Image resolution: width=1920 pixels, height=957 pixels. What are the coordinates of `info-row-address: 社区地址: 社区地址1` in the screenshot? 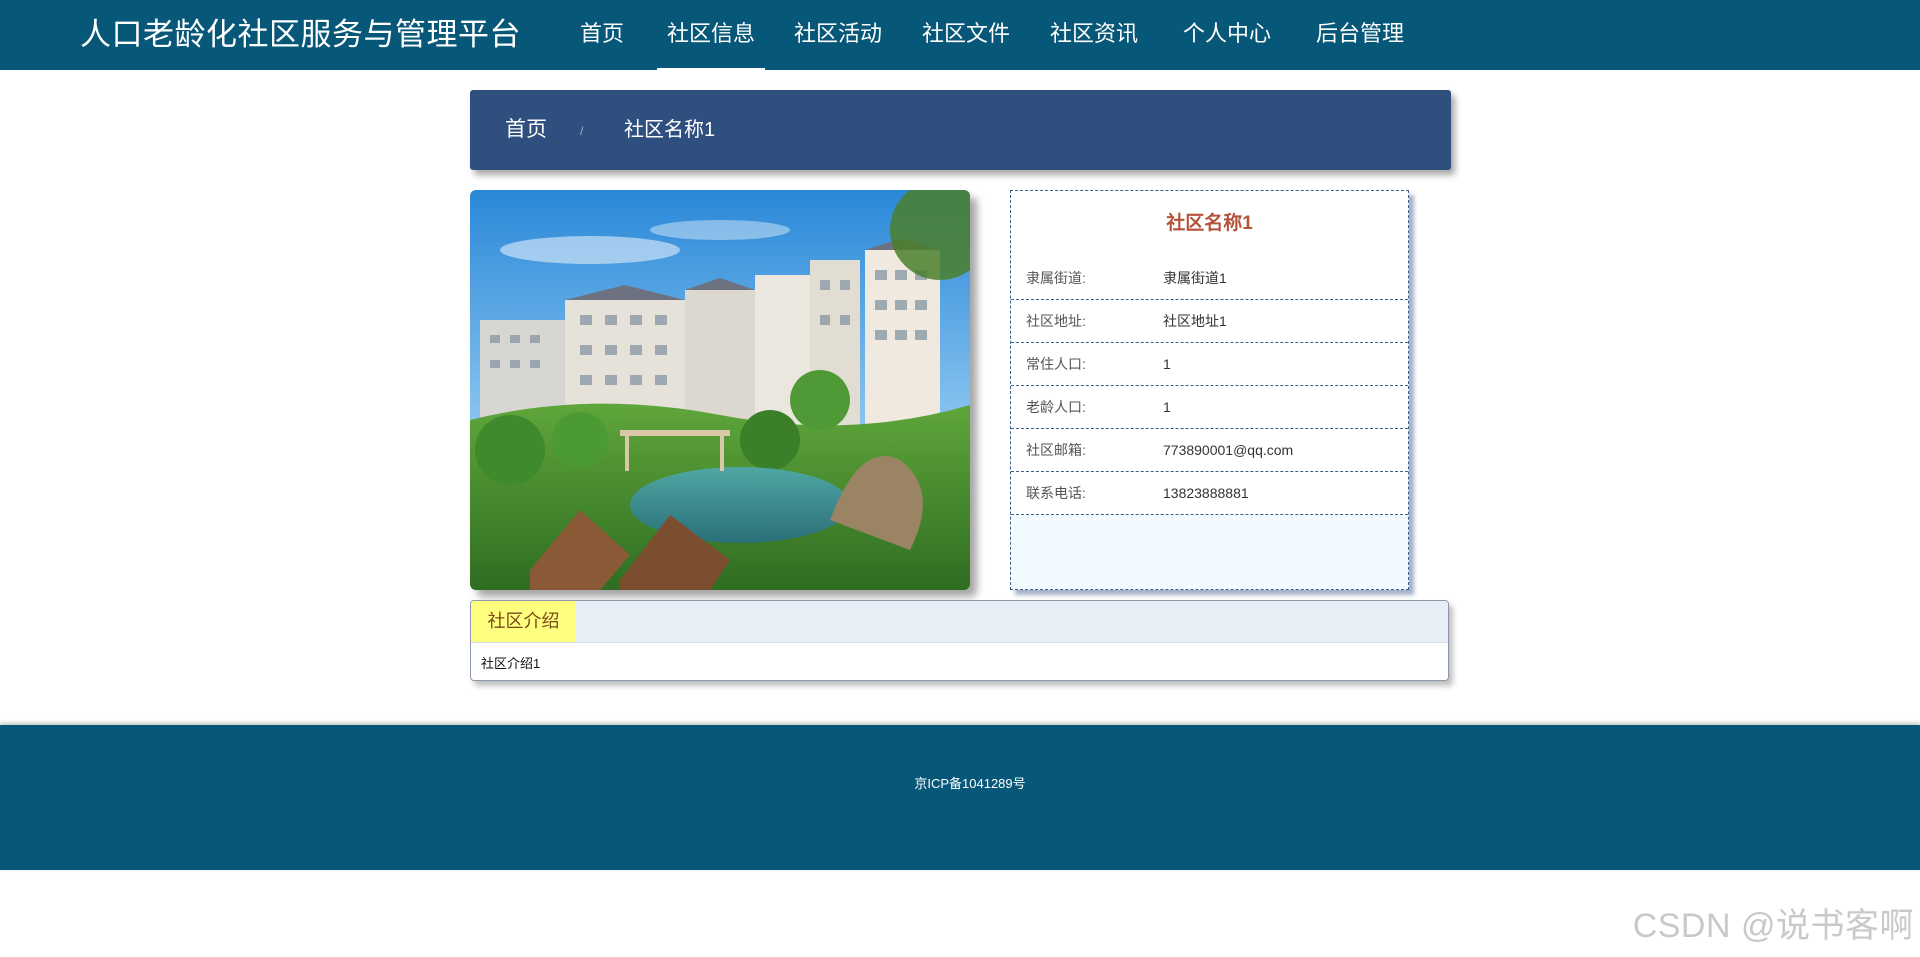 It's located at (1209, 321).